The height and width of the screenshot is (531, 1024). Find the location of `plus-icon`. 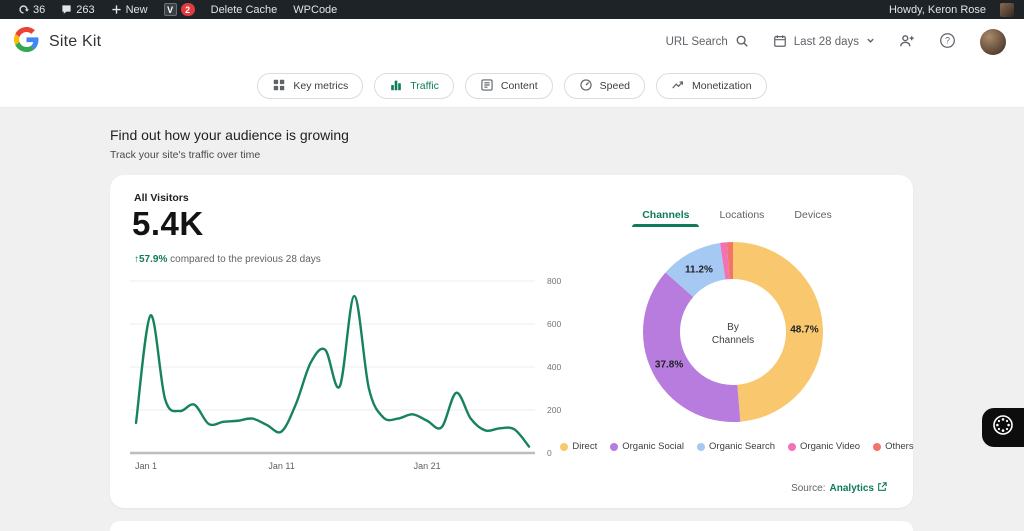

plus-icon is located at coordinates (116, 9).